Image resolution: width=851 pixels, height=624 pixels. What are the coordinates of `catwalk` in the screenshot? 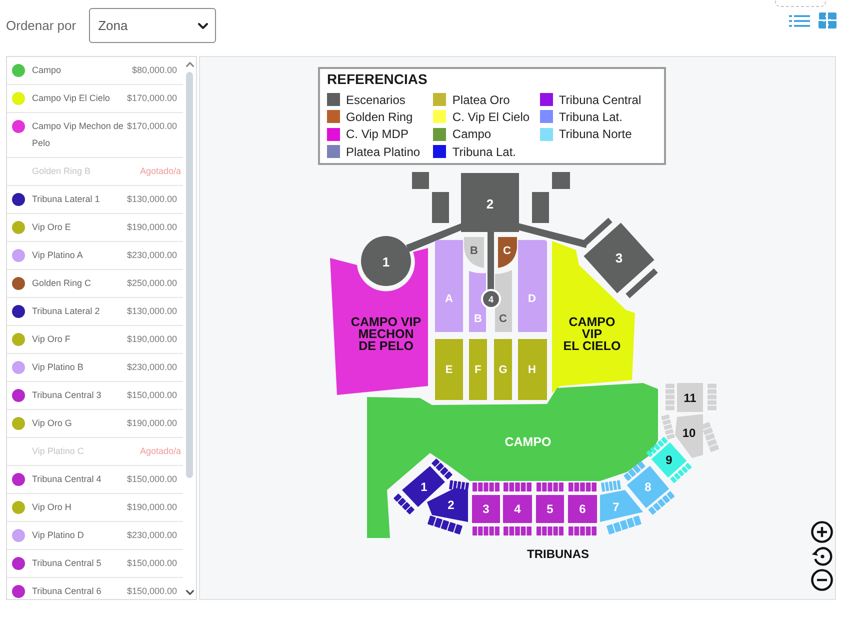 It's located at (553, 235).